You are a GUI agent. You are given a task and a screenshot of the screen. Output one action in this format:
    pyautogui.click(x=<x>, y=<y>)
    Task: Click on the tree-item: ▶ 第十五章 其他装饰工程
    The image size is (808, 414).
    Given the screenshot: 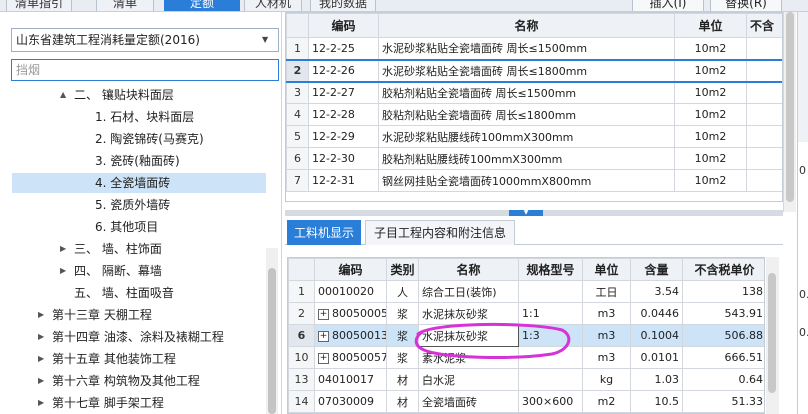 What is the action you would take?
    pyautogui.click(x=133, y=359)
    